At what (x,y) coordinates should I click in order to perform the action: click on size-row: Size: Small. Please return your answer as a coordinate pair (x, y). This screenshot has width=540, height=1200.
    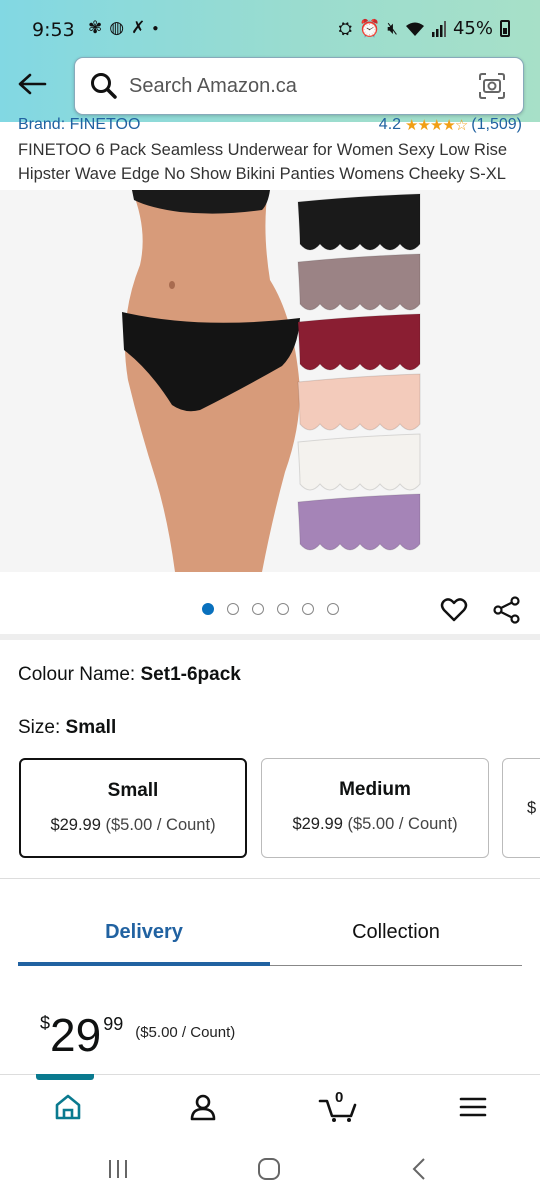
    Looking at the image, I should click on (67, 728).